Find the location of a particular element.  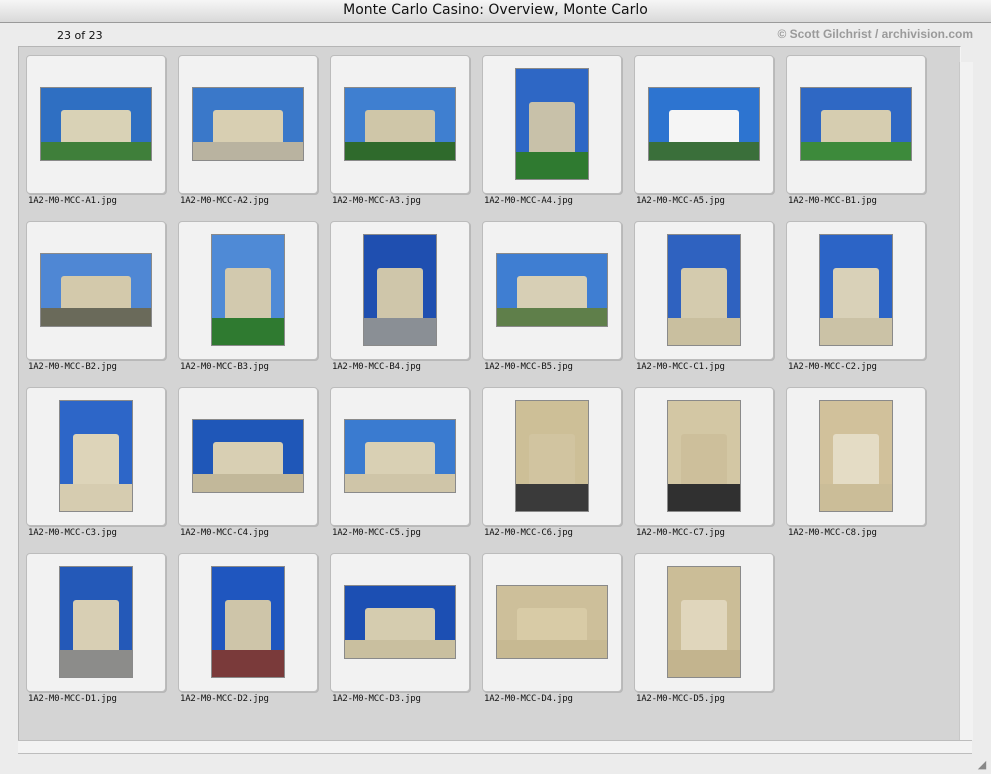

thumbnail-cell: 1A2-M0-MCC-C5.jpg is located at coordinates (400, 460).